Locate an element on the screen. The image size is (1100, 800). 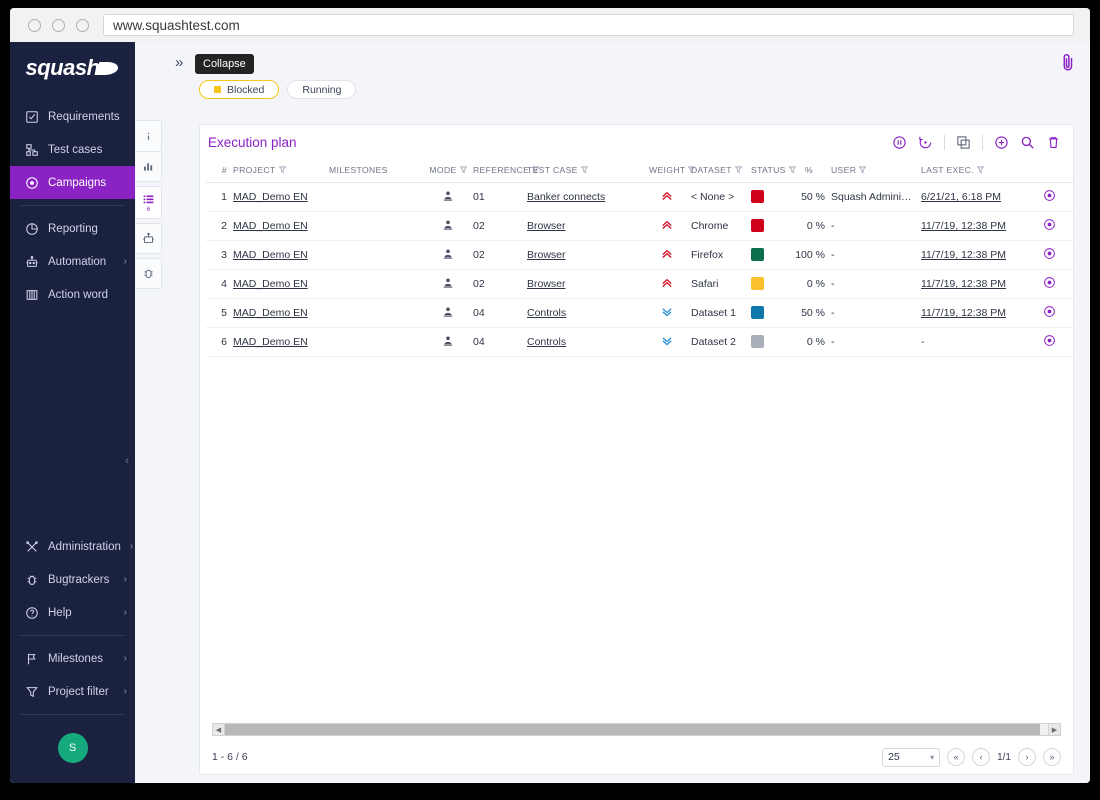
search-icon is located at coordinates (1027, 142).